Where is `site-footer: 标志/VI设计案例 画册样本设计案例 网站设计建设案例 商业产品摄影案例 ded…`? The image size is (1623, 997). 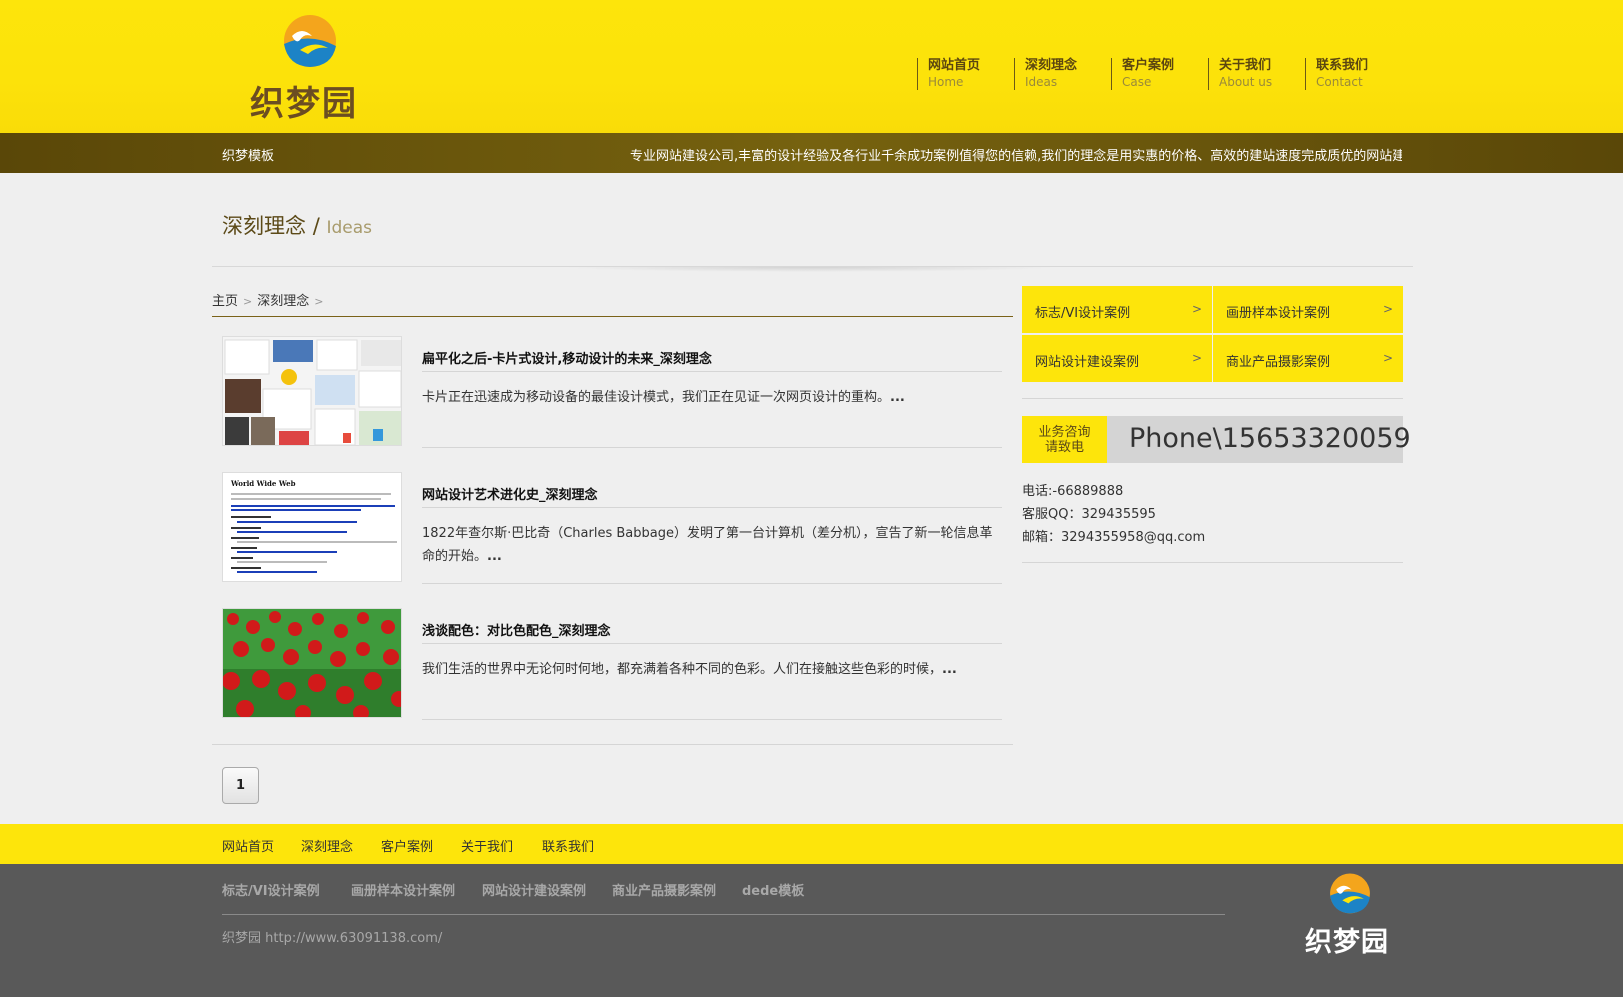 site-footer: 标志/VI设计案例 画册样本设计案例 网站设计建设案例 商业产品摄影案例 ded… is located at coordinates (811, 930).